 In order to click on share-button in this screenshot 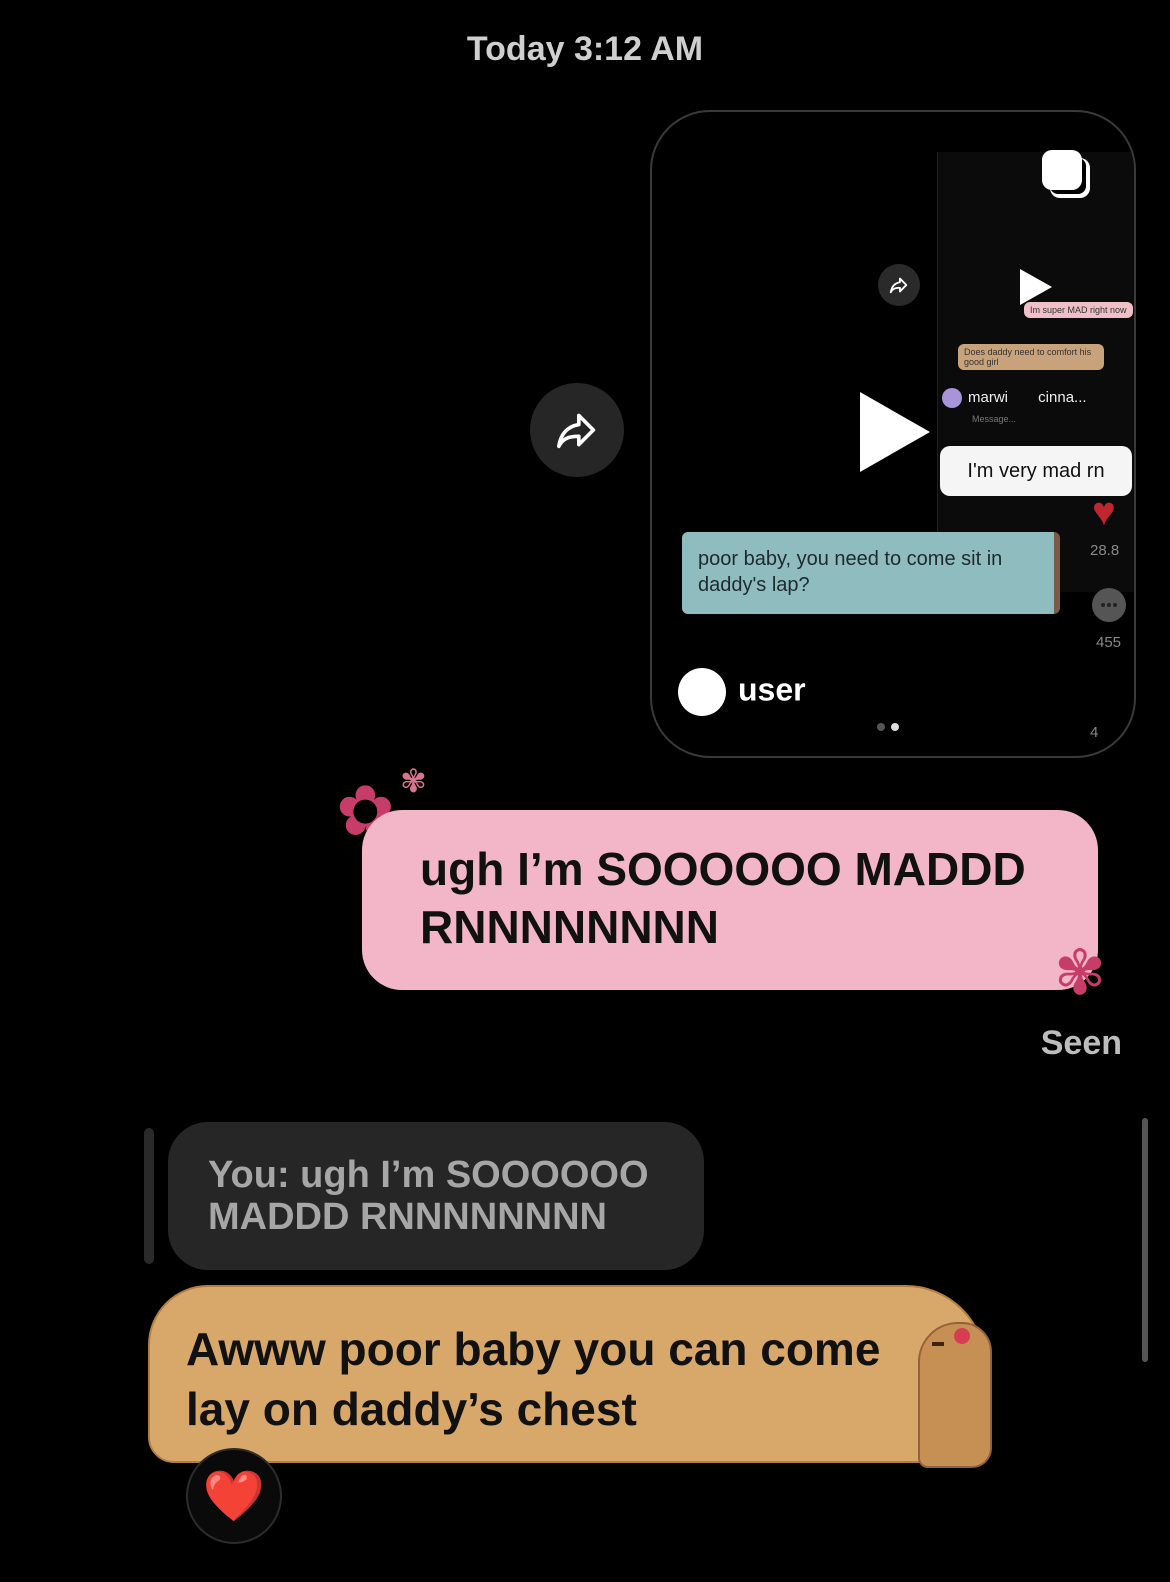, I will do `click(577, 430)`.